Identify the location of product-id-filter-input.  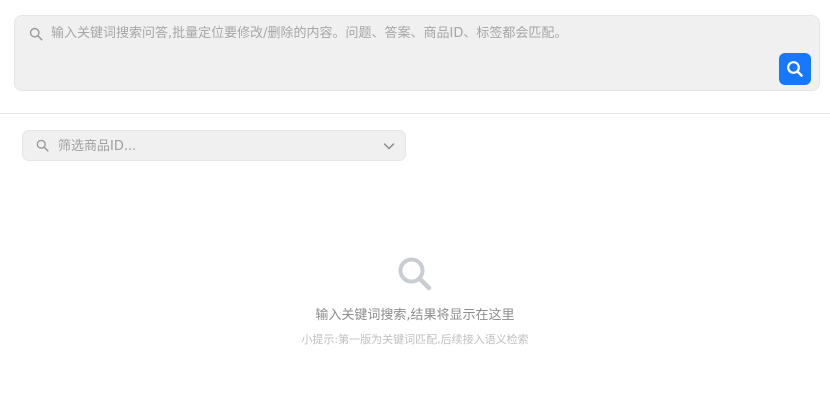
(208, 146).